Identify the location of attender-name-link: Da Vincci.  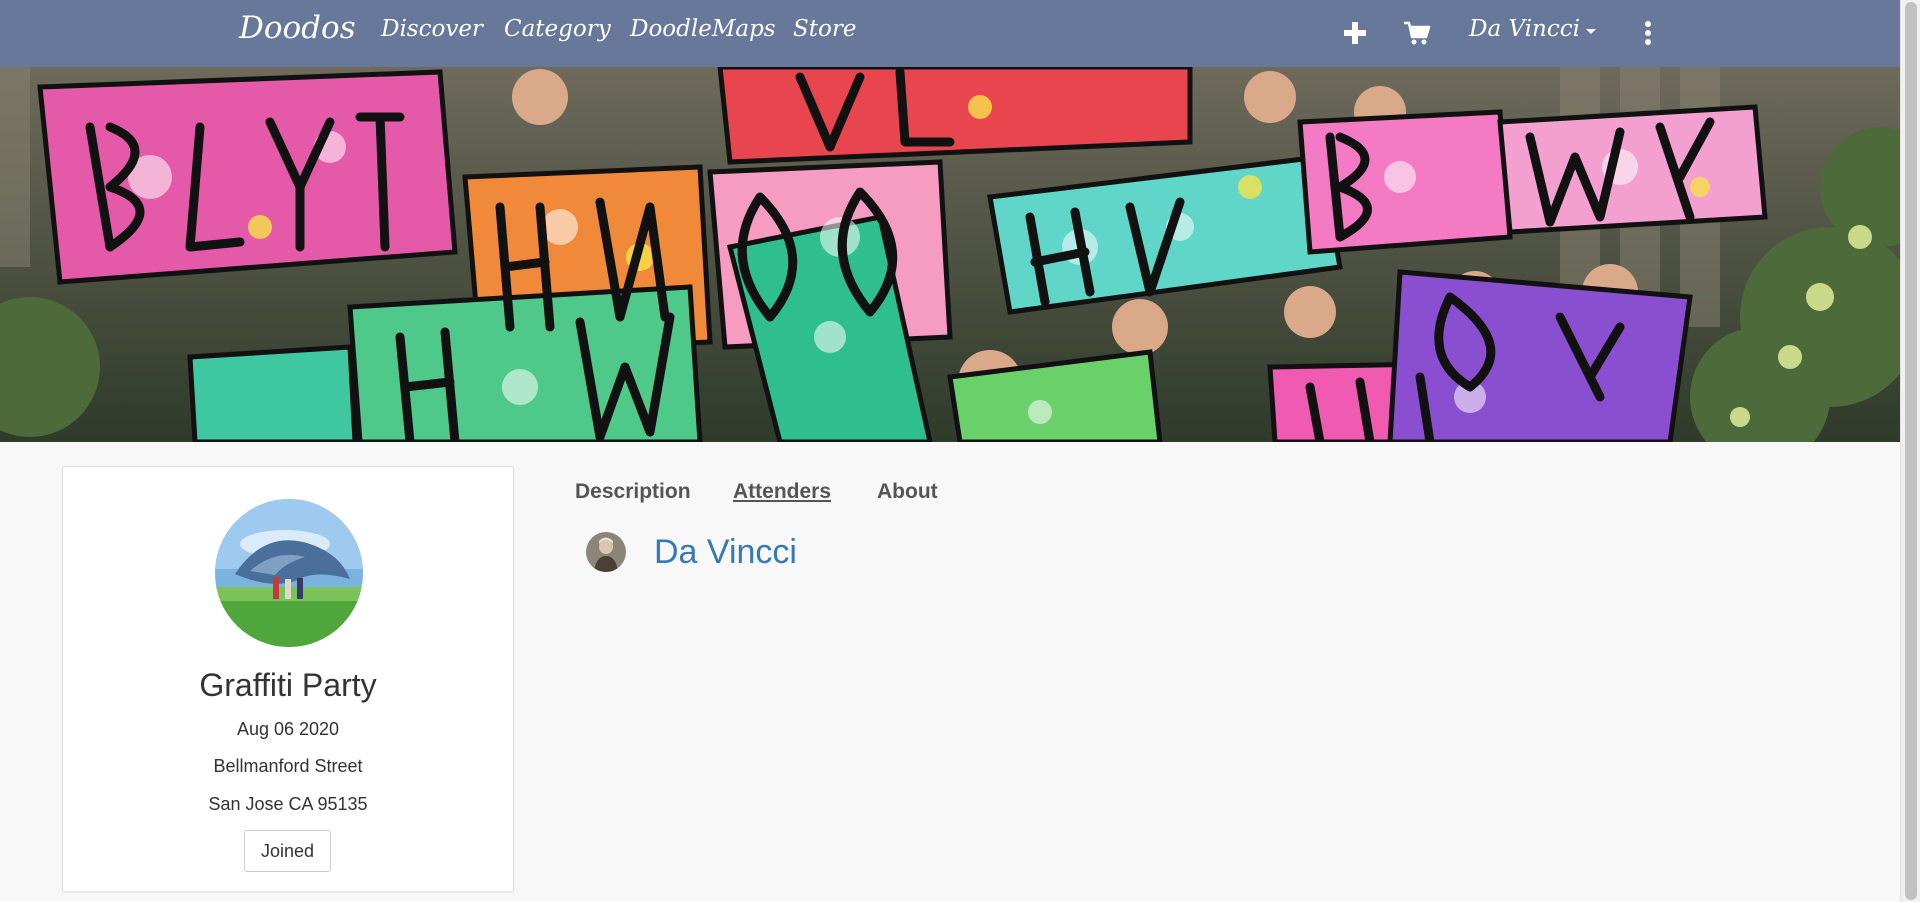
(725, 552).